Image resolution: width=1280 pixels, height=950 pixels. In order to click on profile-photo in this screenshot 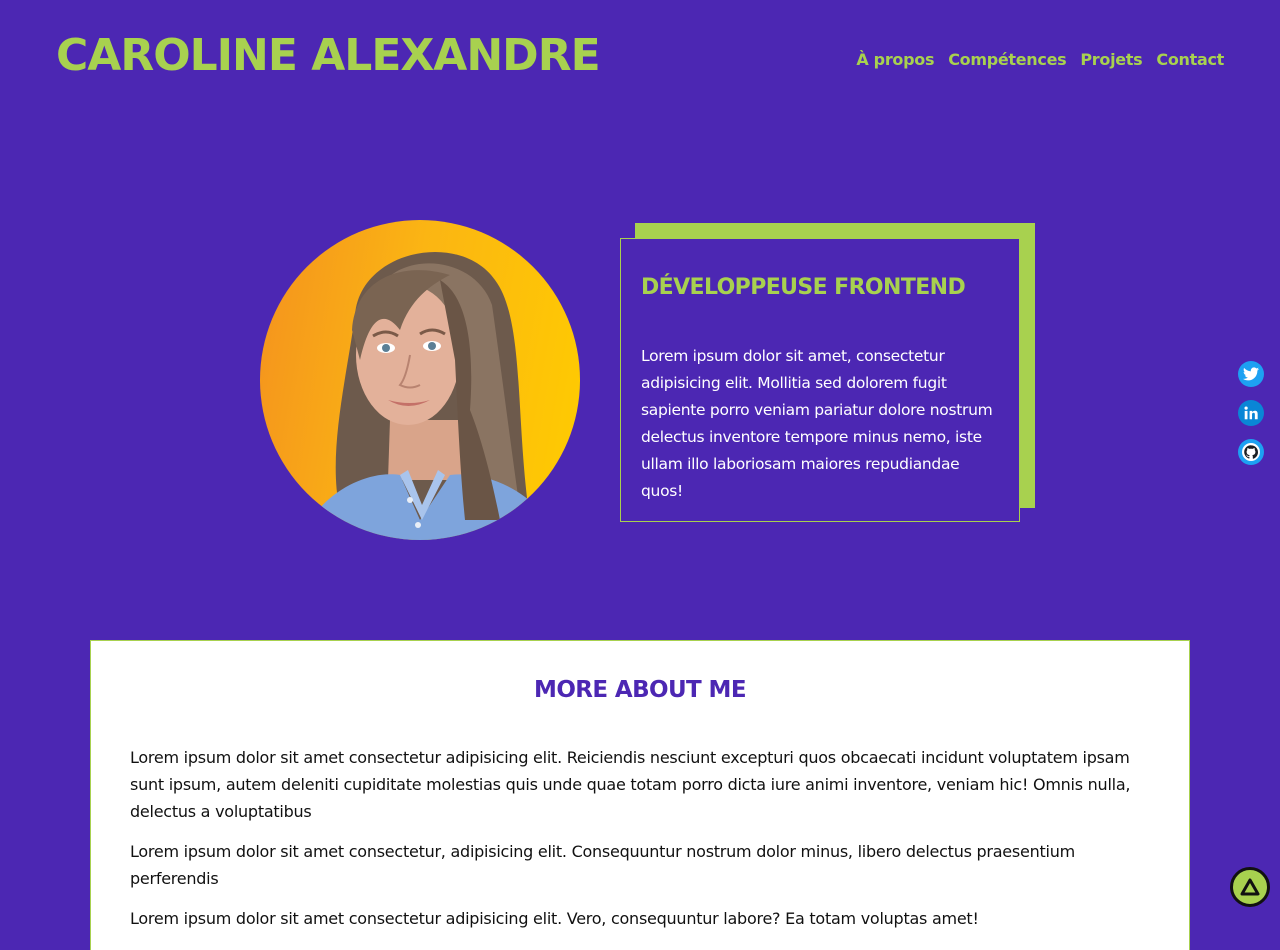, I will do `click(420, 380)`.